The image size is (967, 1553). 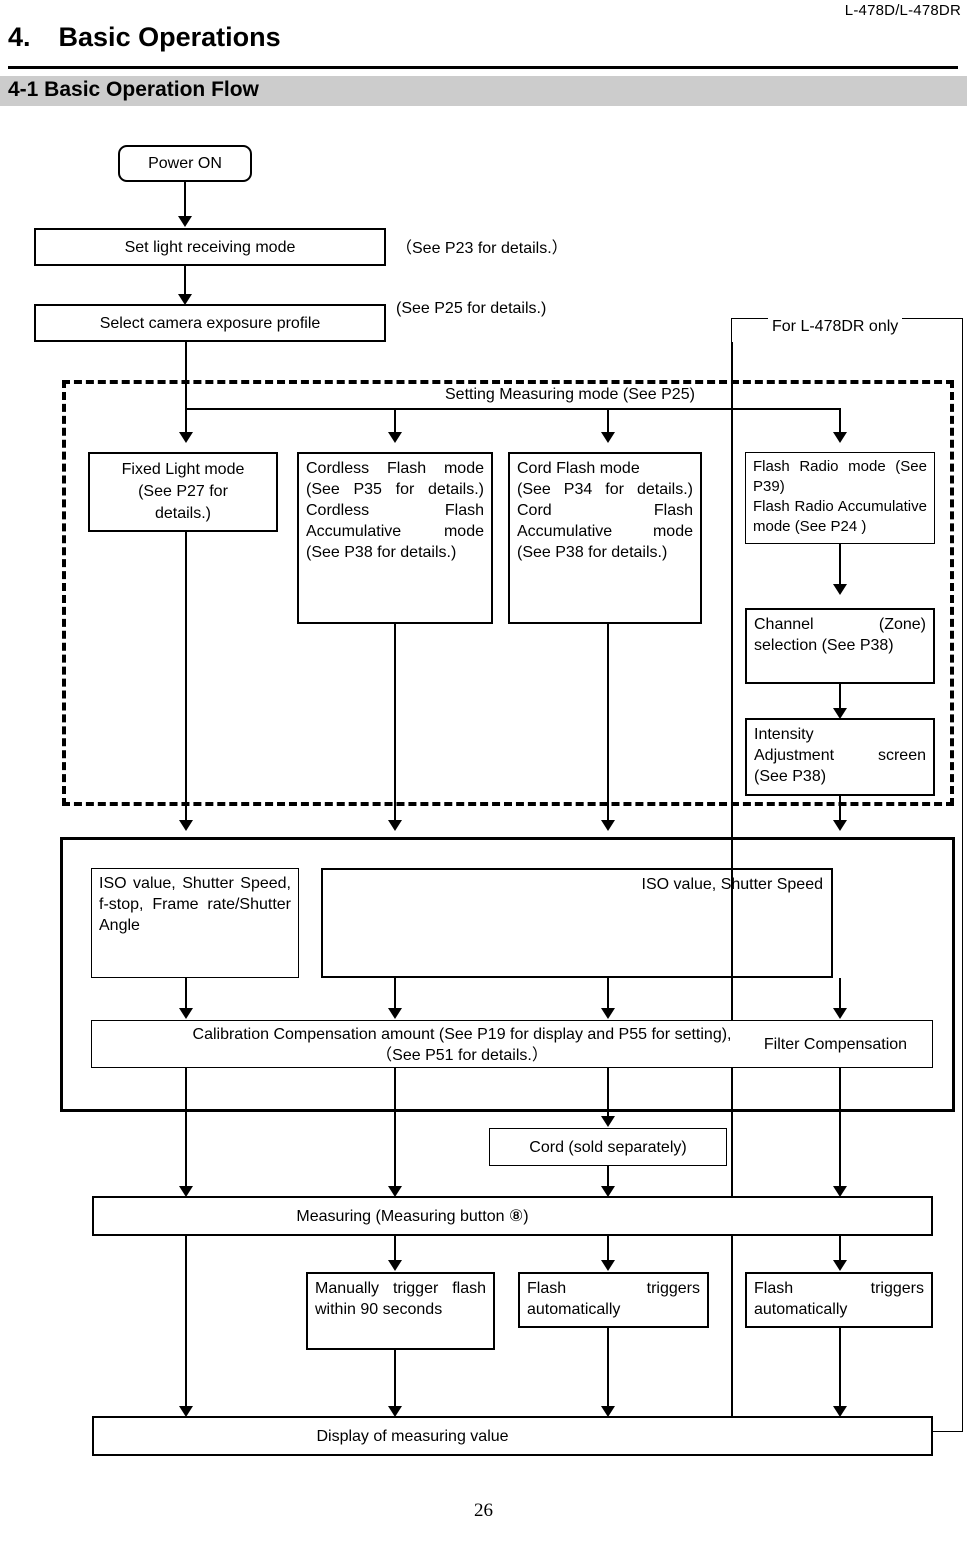 I want to click on connector-fixed-to-iso, so click(x=186, y=677).